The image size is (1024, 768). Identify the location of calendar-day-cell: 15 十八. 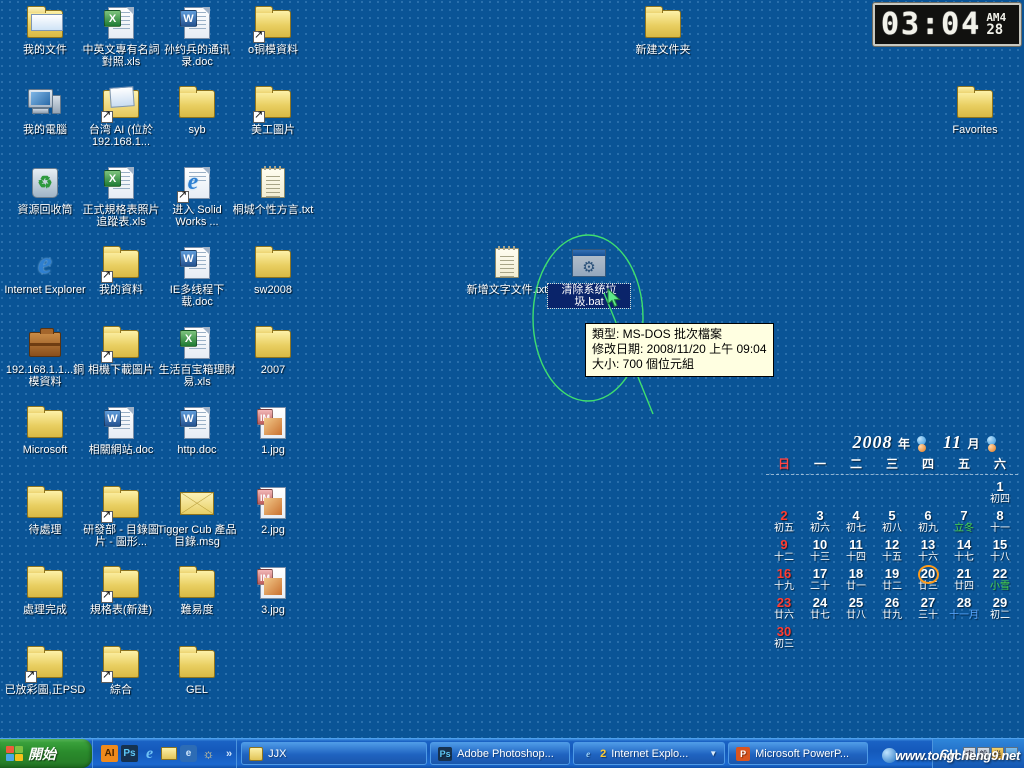
(1000, 551).